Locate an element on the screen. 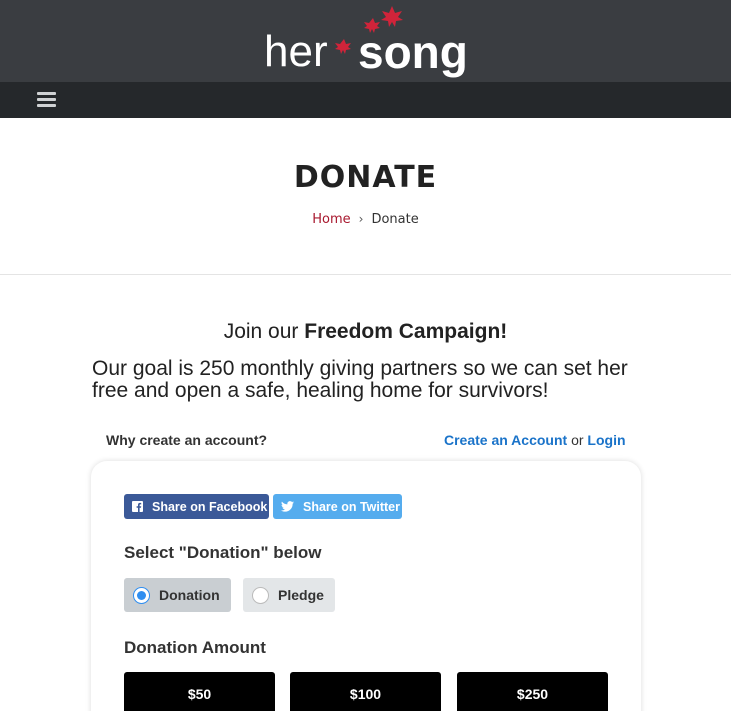 The image size is (731, 711). hersong-logo: her song is located at coordinates (367, 42).